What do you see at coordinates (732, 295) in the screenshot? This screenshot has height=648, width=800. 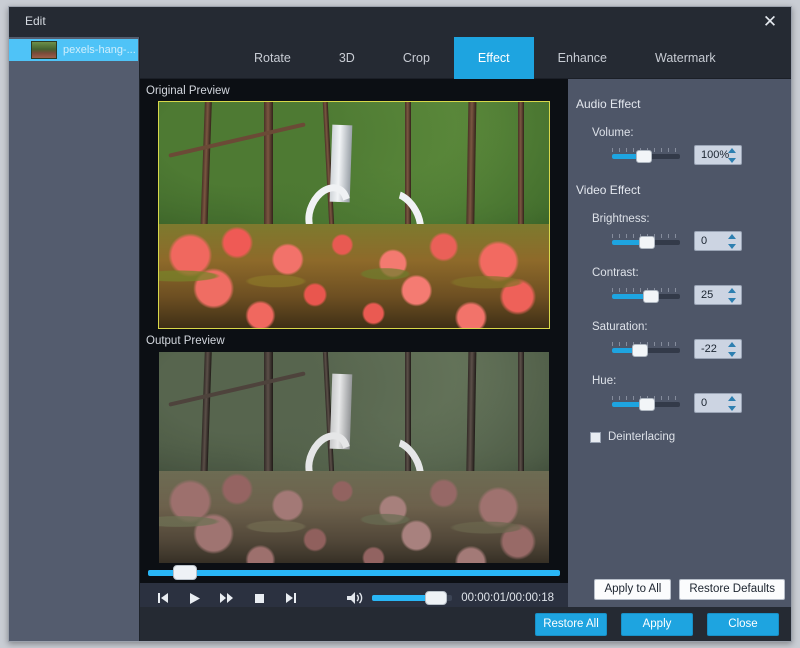 I see `contrast-stepper-arrows` at bounding box center [732, 295].